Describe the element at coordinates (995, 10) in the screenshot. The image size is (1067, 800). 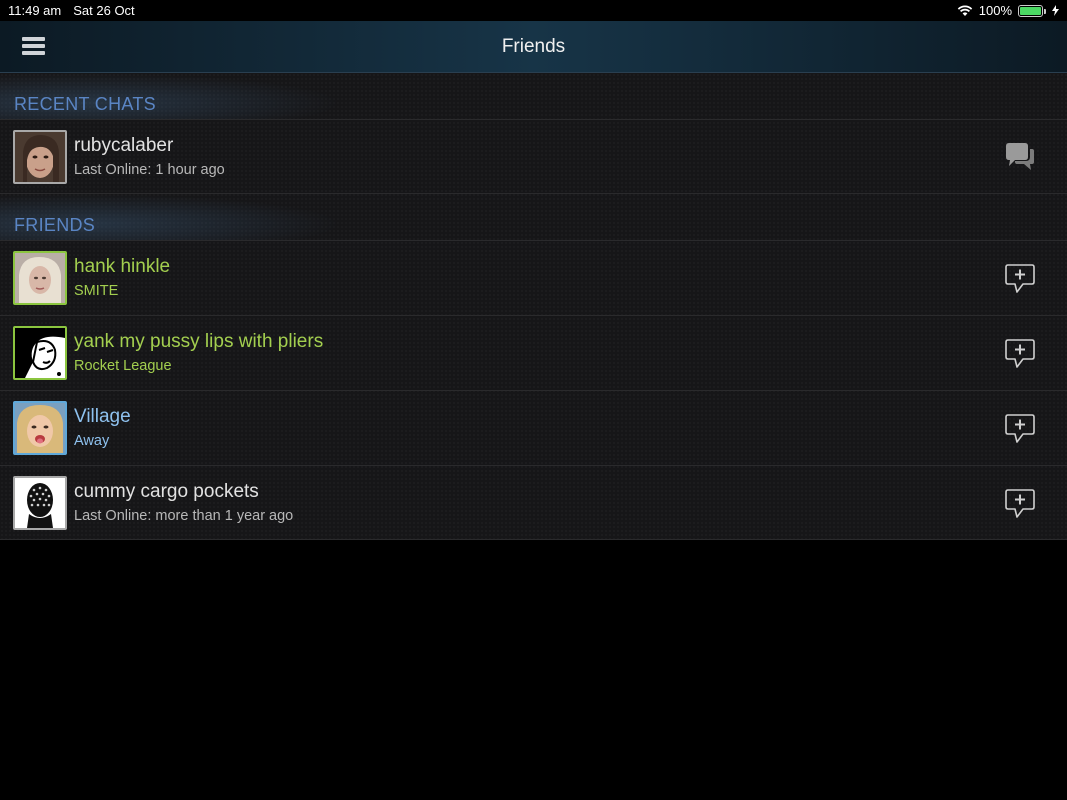
I see `battery-percent: 100%` at that location.